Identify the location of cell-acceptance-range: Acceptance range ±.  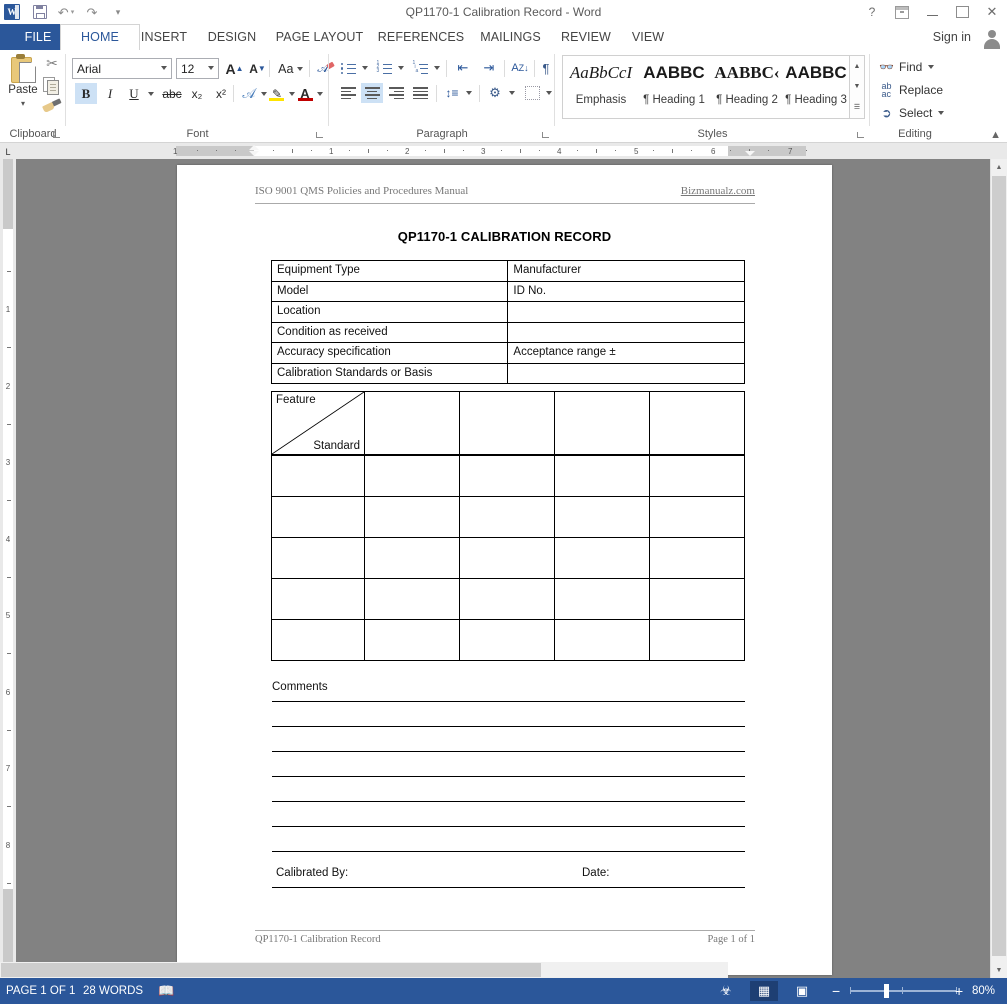
(626, 353).